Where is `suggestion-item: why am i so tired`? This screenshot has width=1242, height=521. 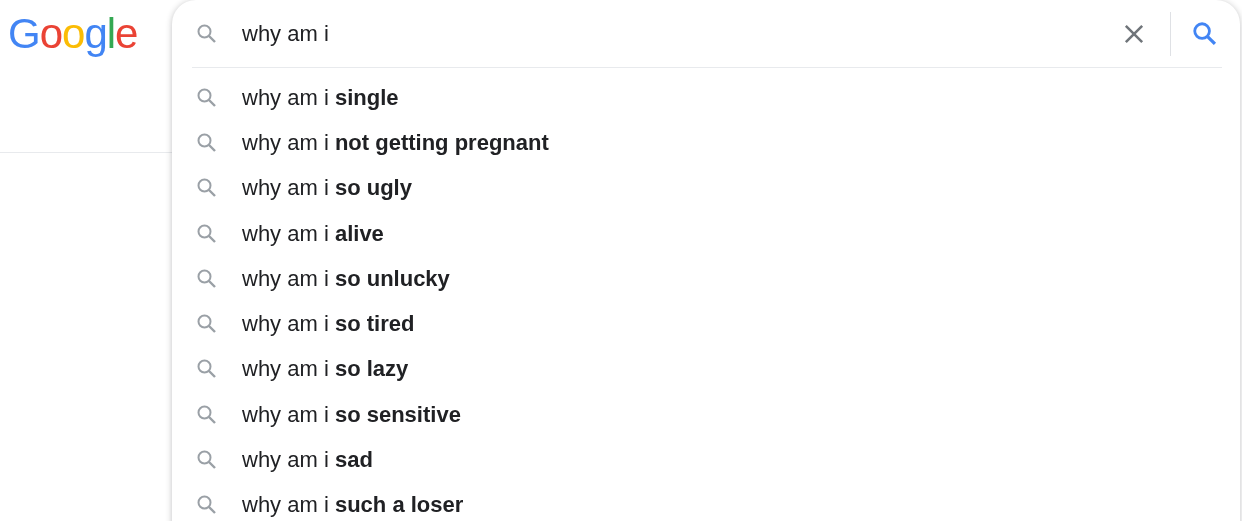
suggestion-item: why am i so tired is located at coordinates (328, 324).